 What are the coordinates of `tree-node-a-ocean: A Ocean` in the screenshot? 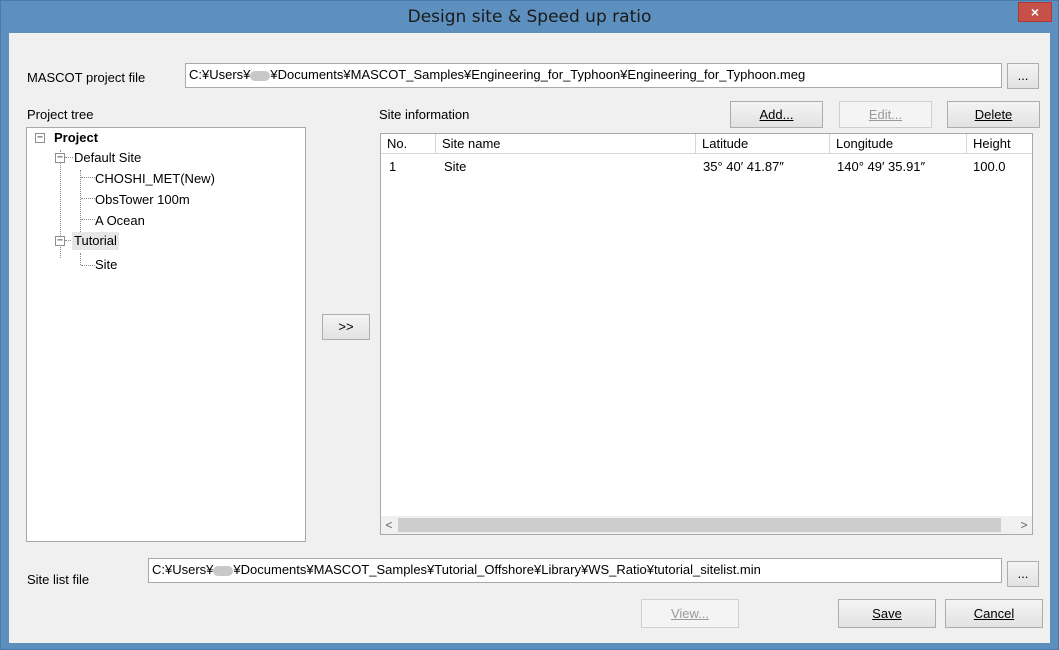 It's located at (120, 221).